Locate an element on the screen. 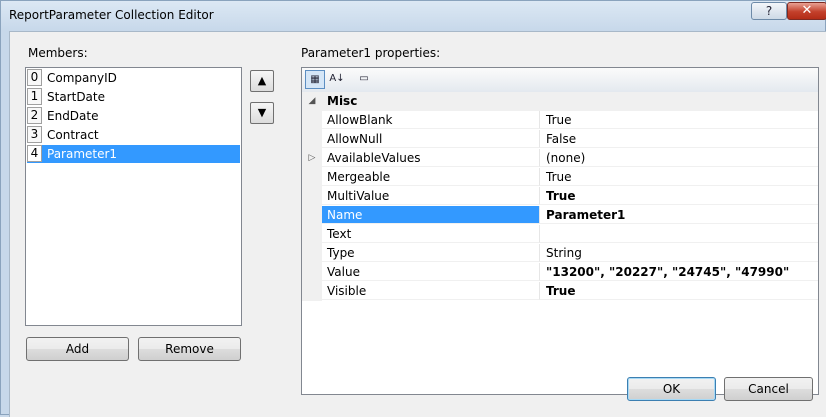  member-item: 1 StartDate is located at coordinates (133, 97).